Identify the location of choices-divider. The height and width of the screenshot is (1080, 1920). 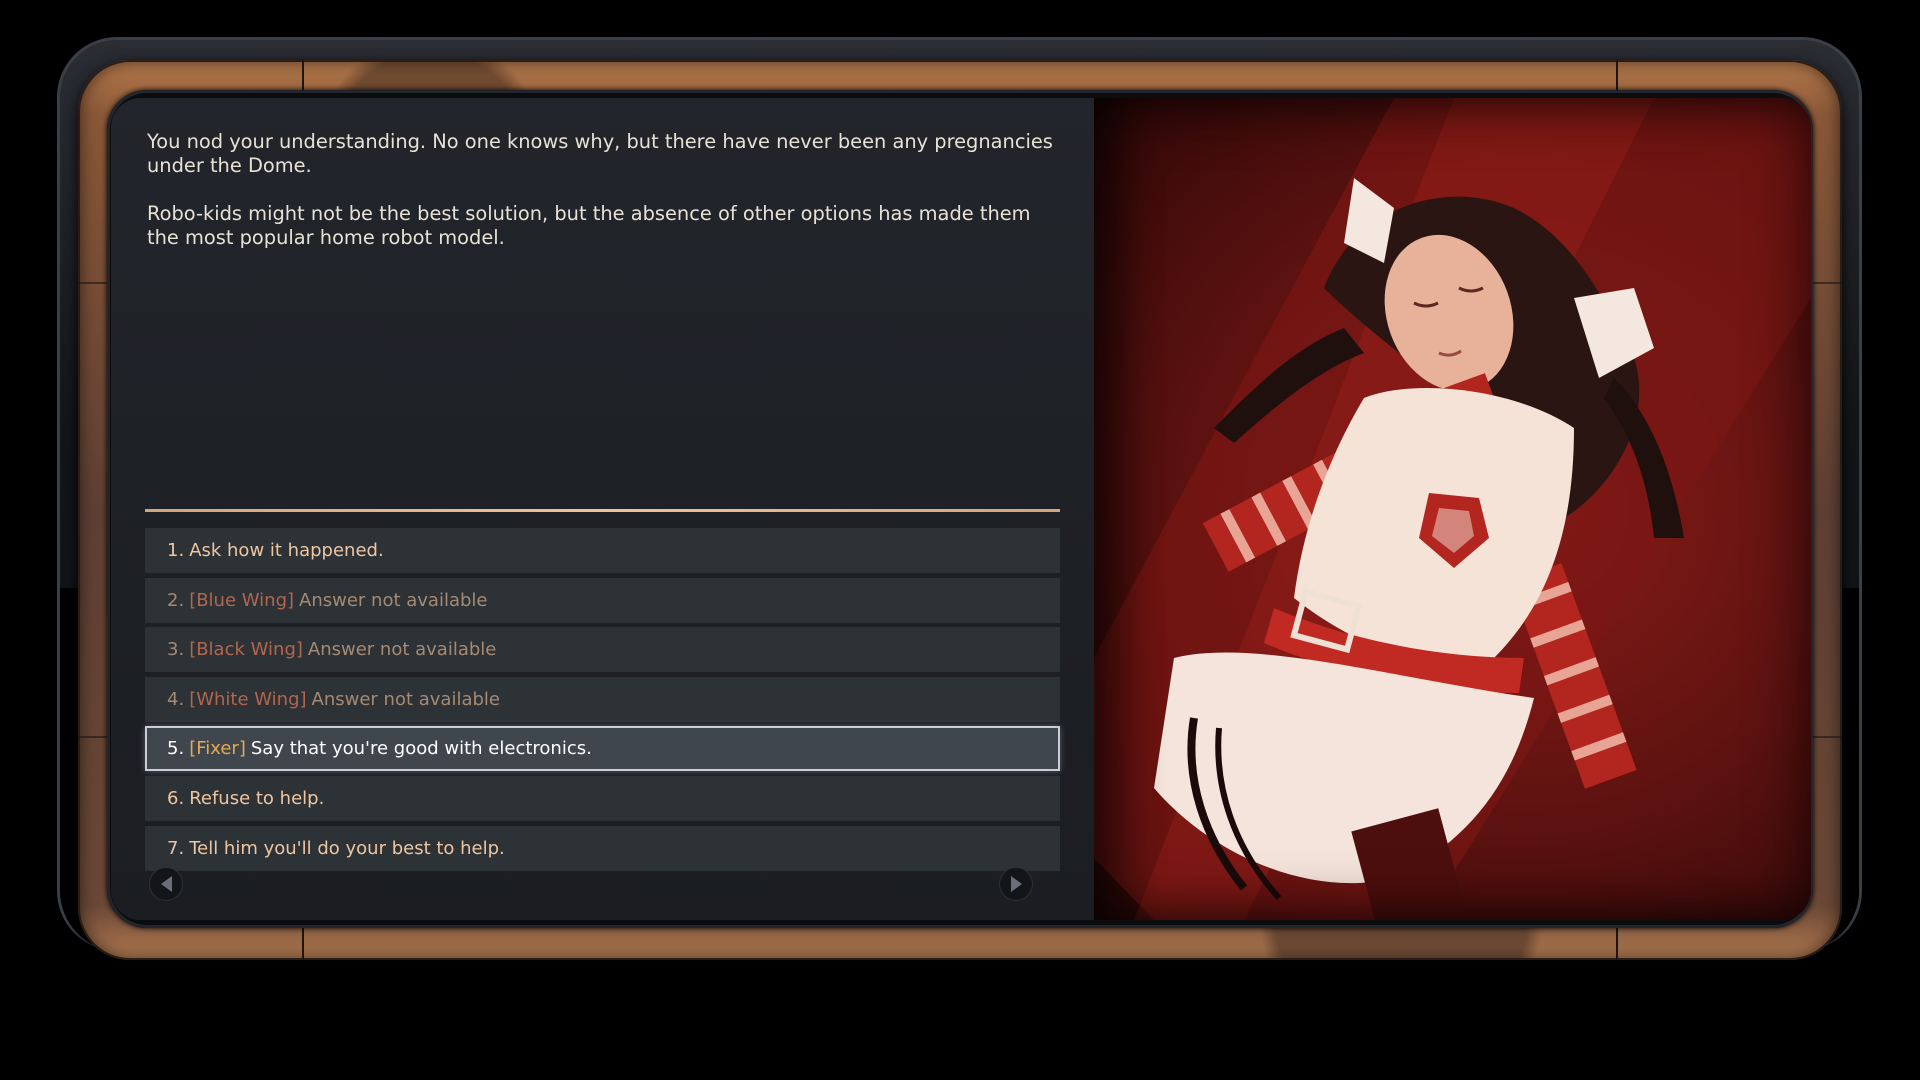
(602, 510).